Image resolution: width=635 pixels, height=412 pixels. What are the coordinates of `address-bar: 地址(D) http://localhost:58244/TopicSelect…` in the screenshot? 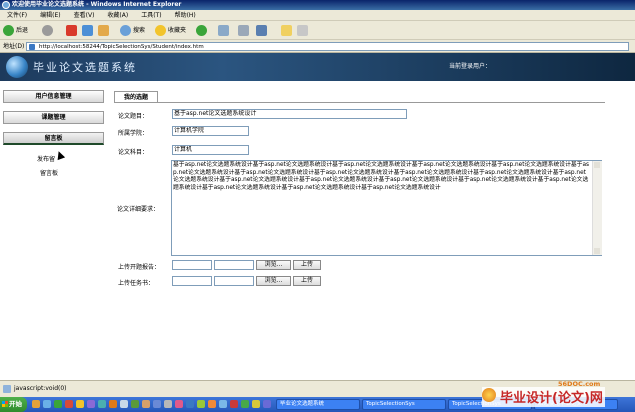 It's located at (317, 46).